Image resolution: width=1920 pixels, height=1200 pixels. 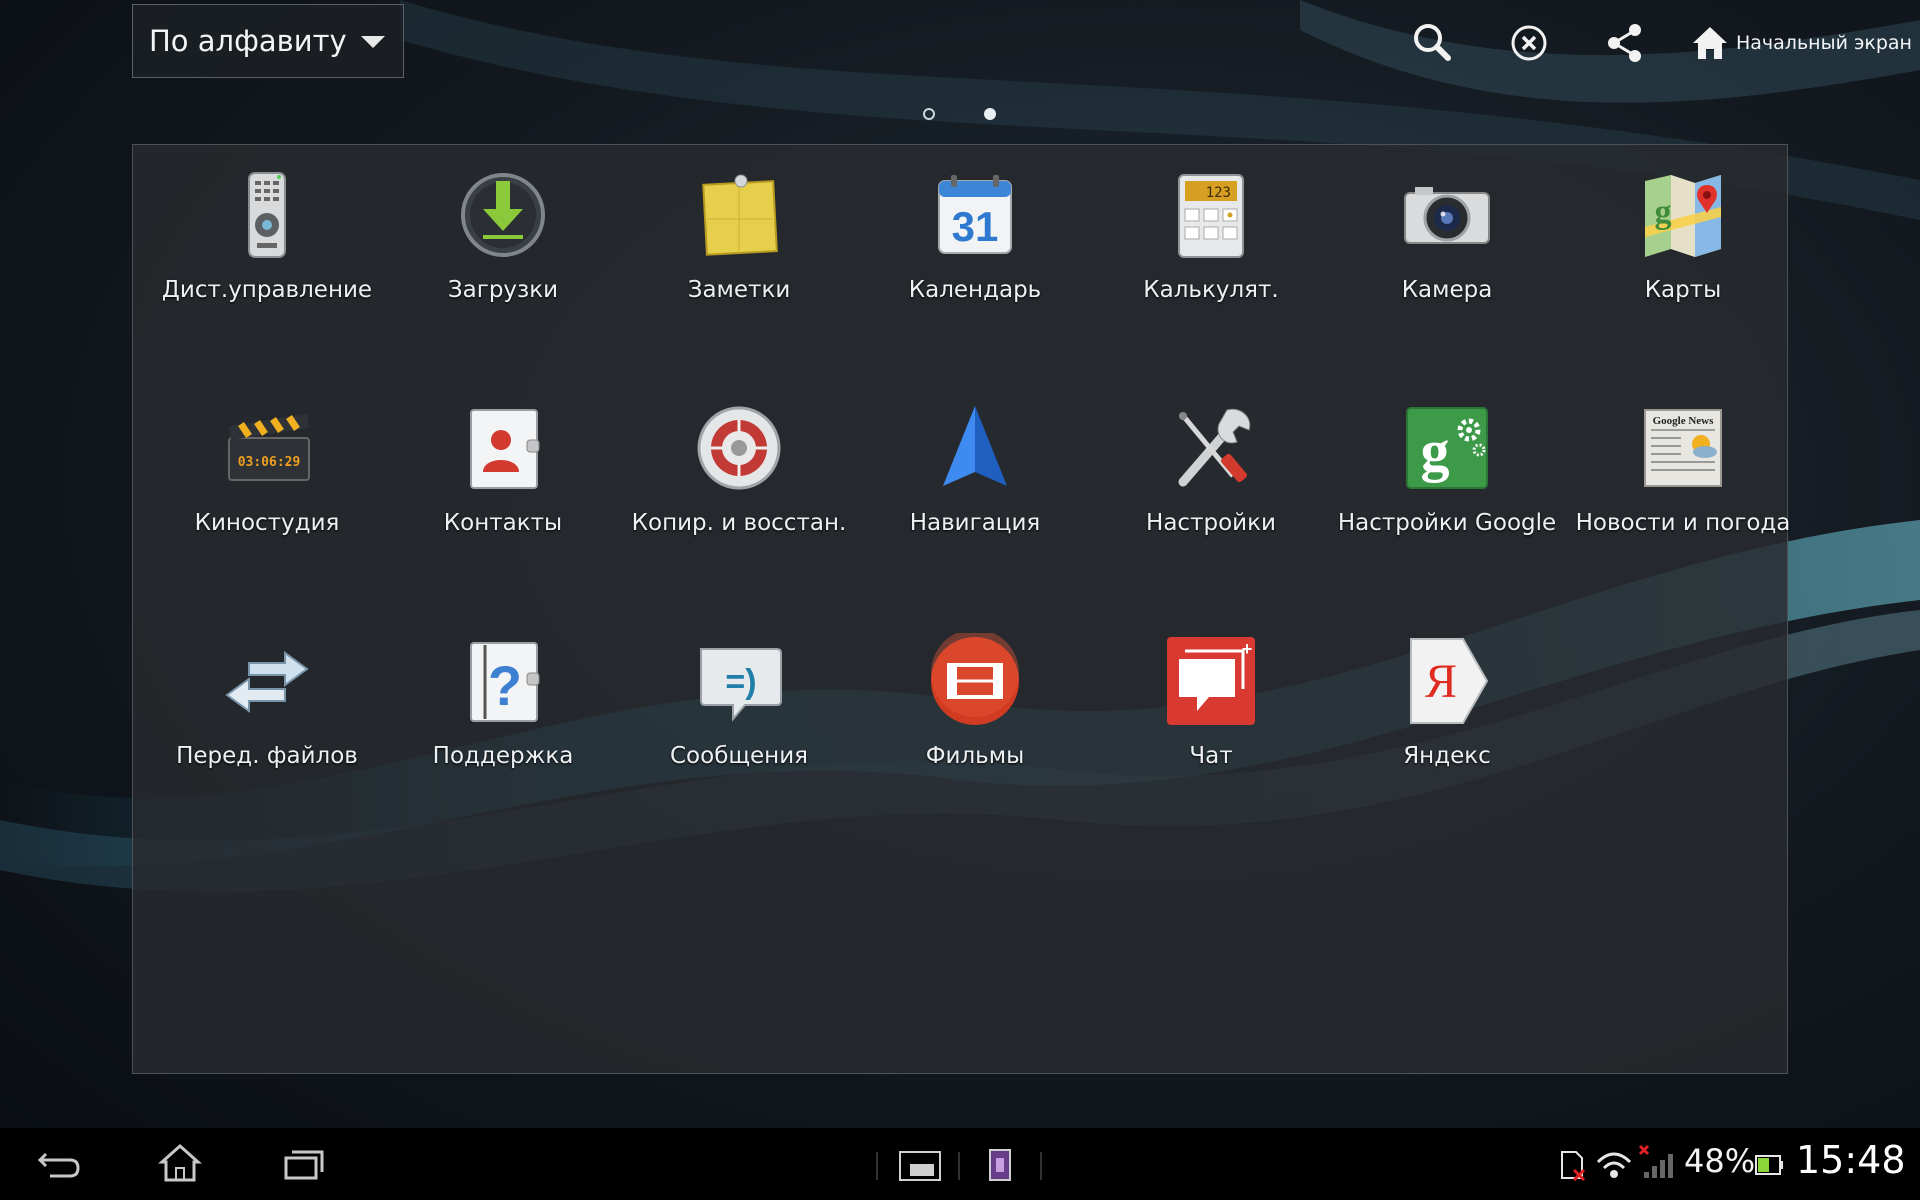 I want to click on file-transfer-icon, so click(x=267, y=682).